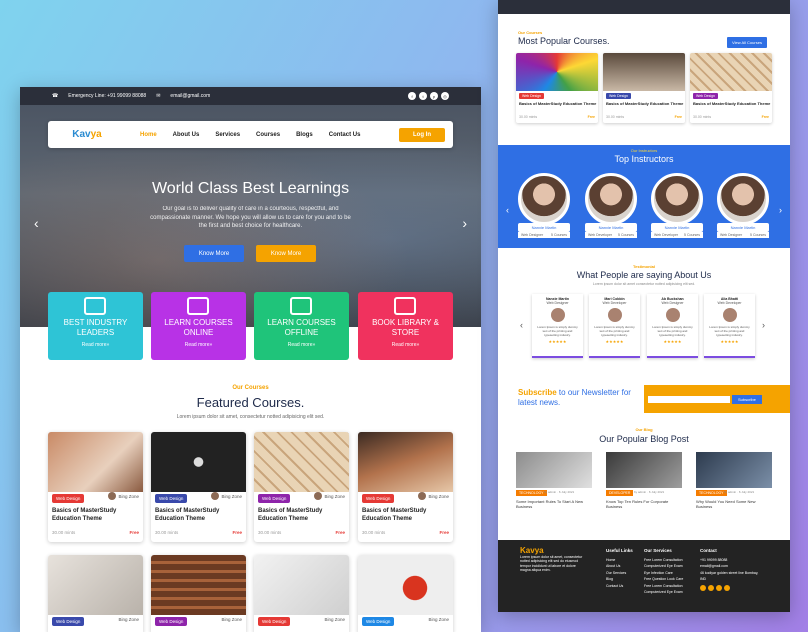 Image resolution: width=808 pixels, height=632 pixels. I want to click on feature-card-offline: LEARN COURSES OFFLINE Read more», so click(301, 326).